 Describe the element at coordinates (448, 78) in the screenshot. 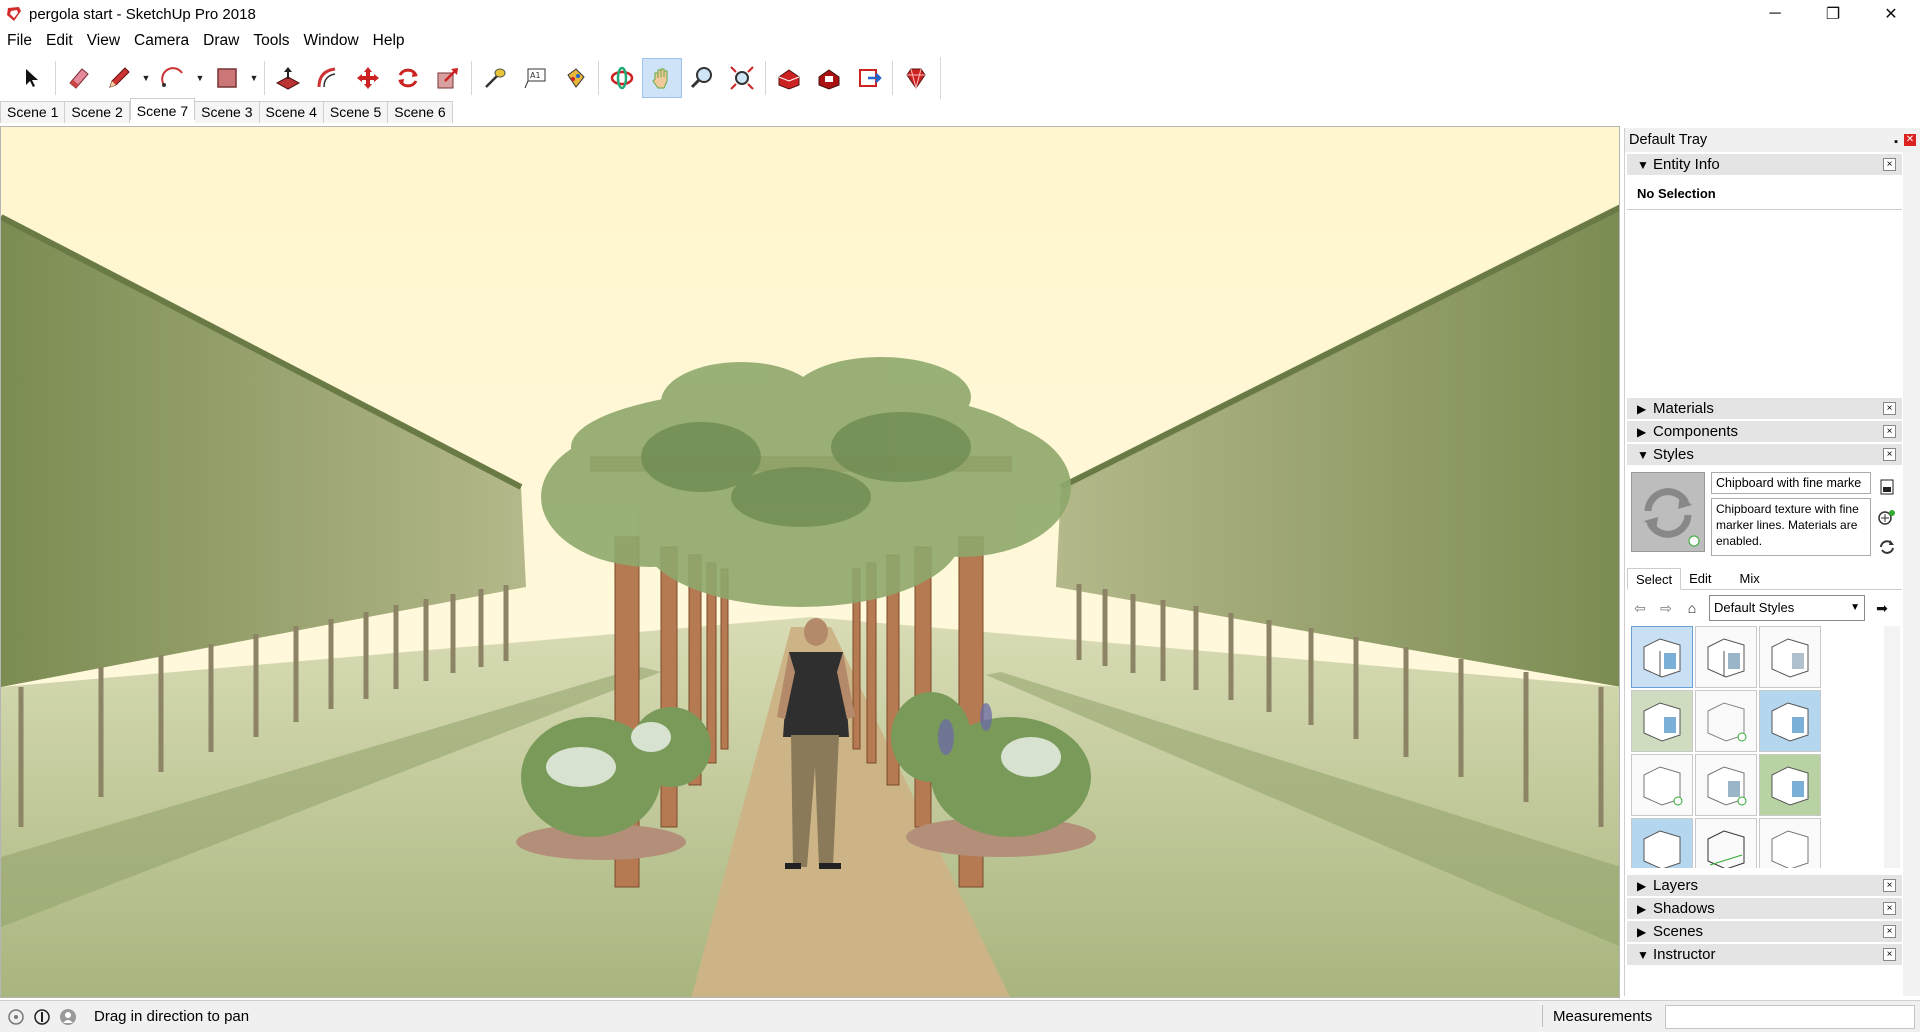

I see `scale-tool-button` at that location.